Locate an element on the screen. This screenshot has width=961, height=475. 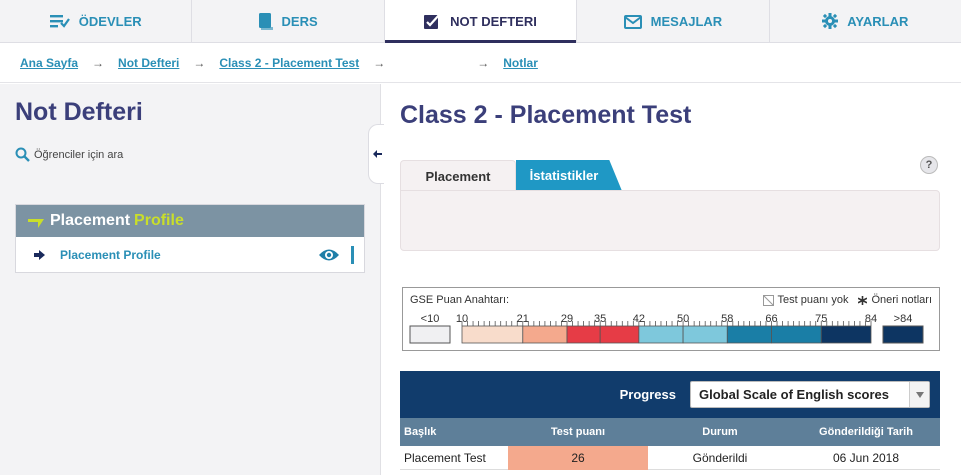
tab-messages-label: MESAJLAR is located at coordinates (686, 21).